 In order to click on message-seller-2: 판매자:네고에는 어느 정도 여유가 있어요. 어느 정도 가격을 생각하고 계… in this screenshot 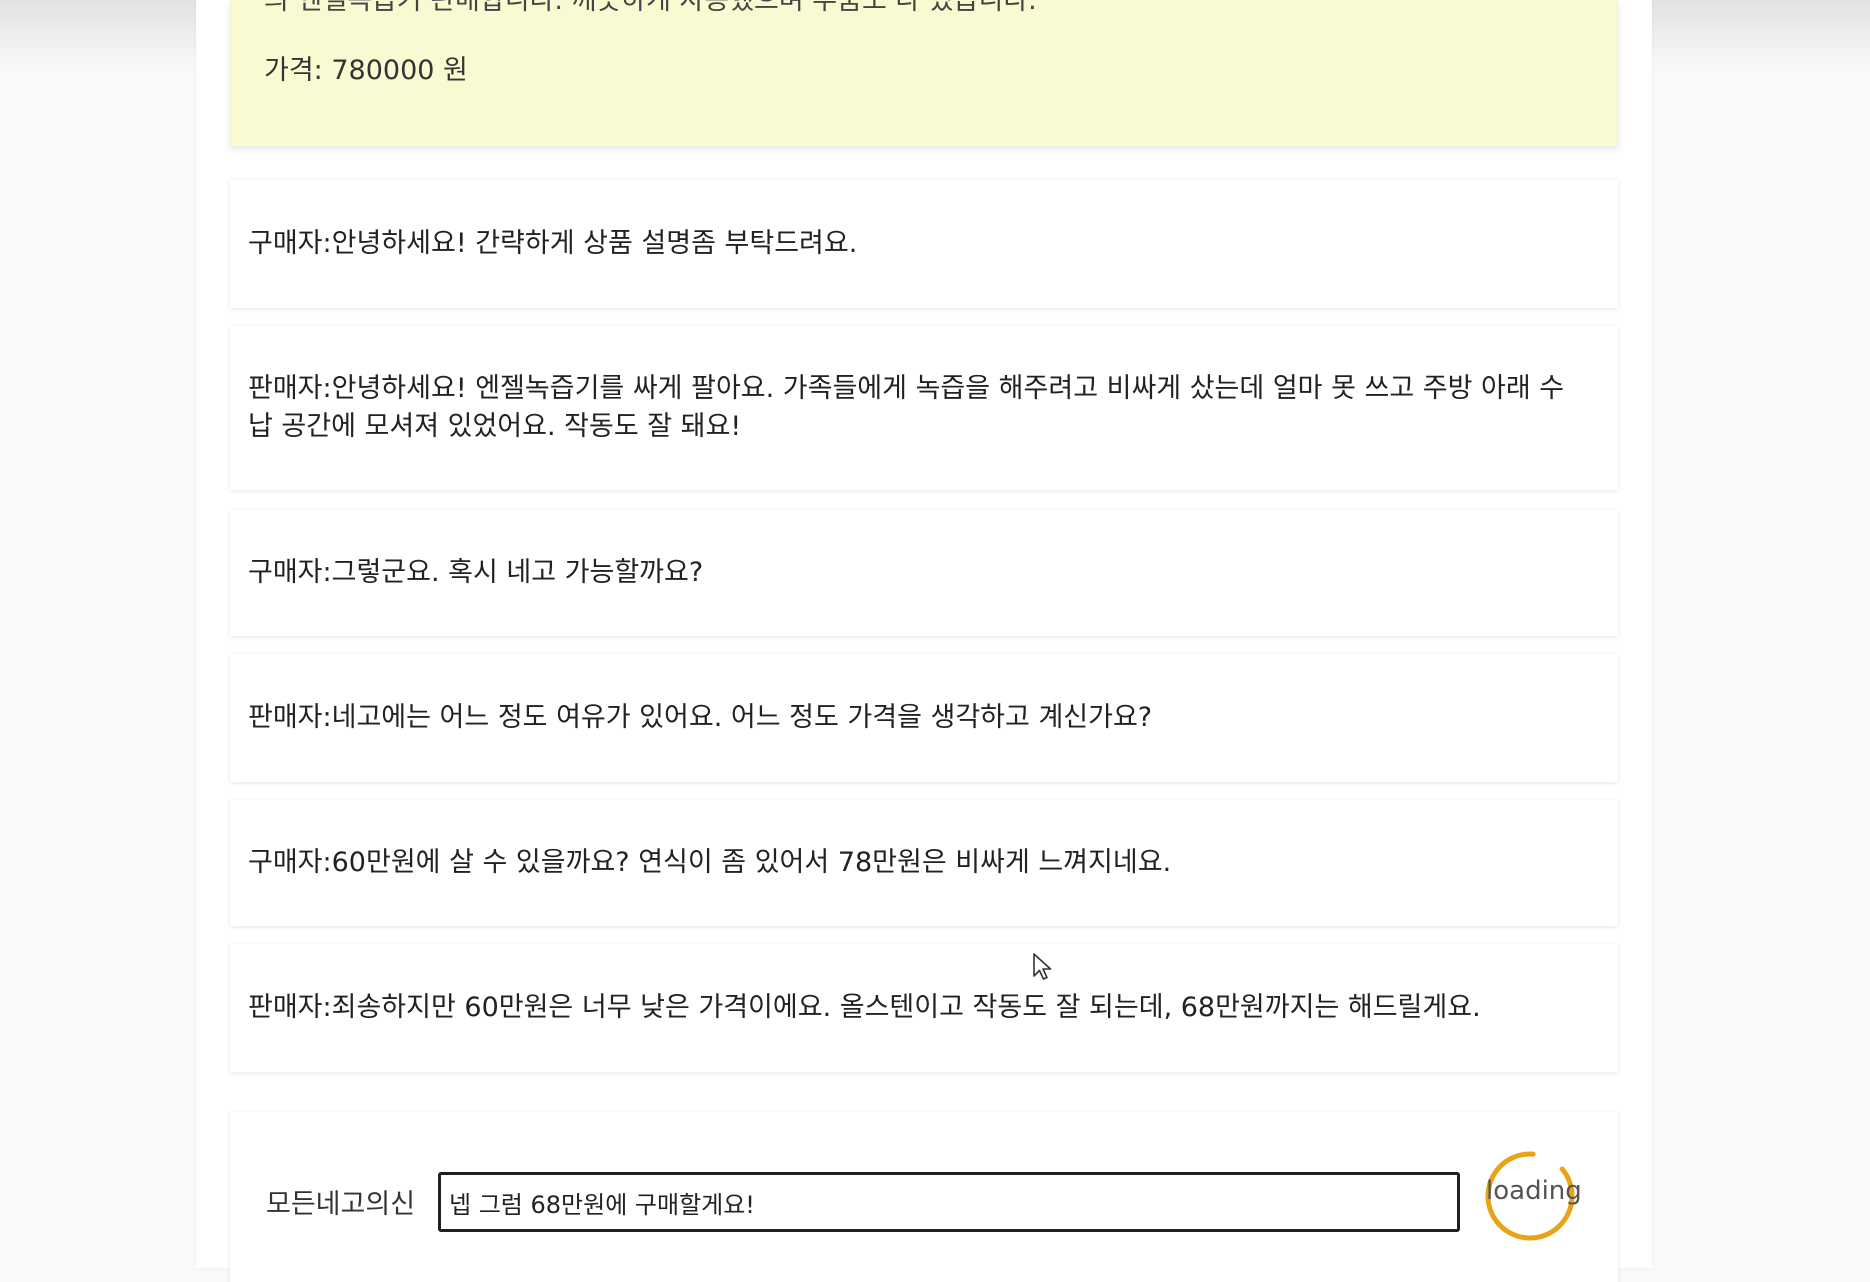, I will do `click(924, 718)`.